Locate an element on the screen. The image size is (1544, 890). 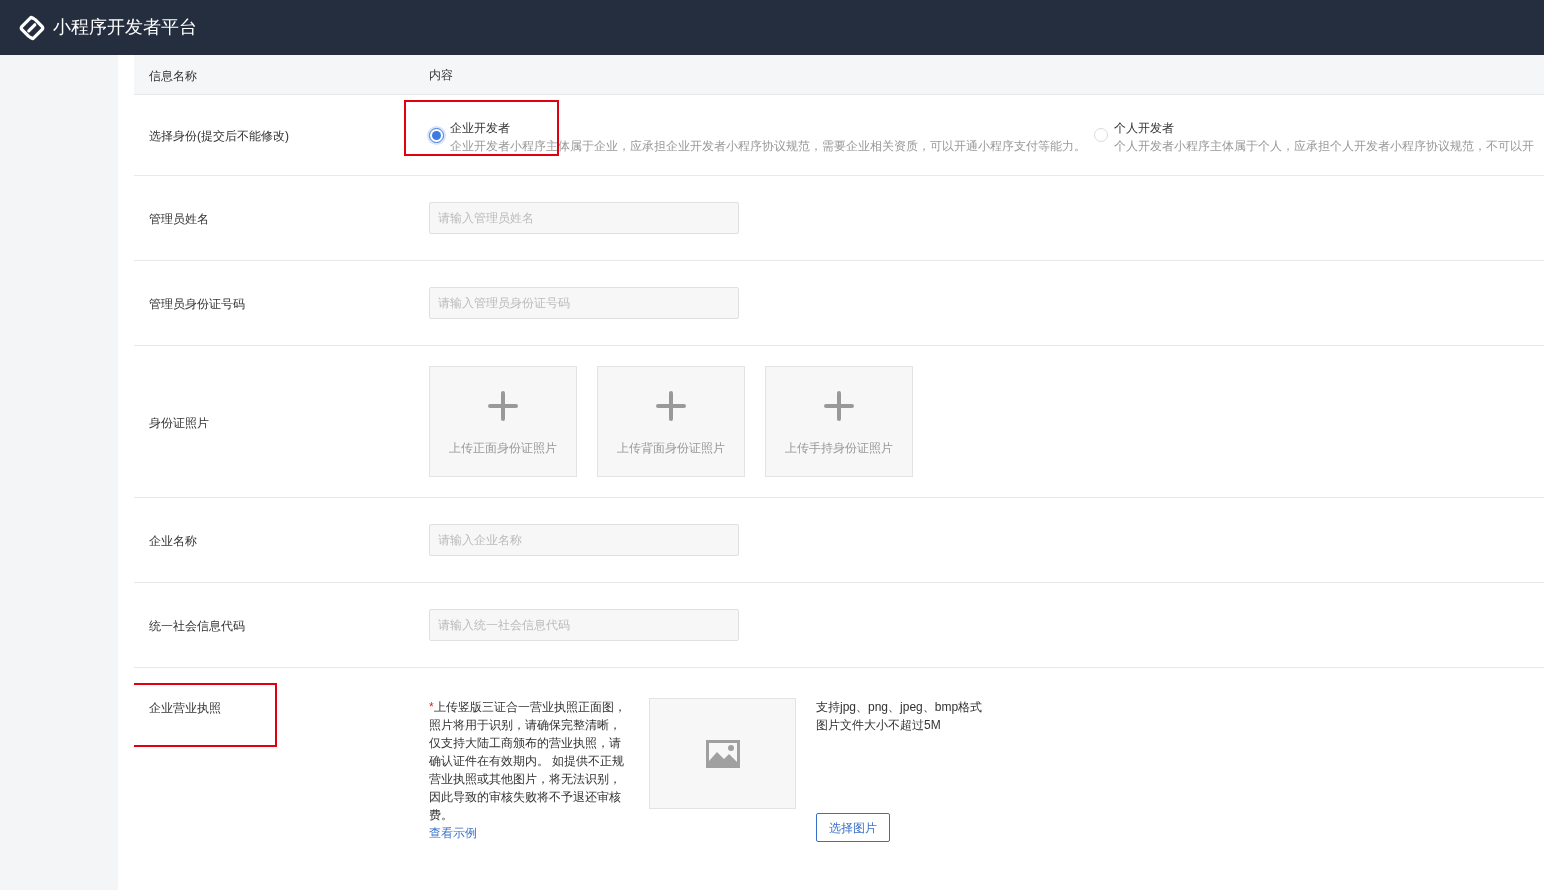
field-label: 企业名称 is located at coordinates (173, 541).